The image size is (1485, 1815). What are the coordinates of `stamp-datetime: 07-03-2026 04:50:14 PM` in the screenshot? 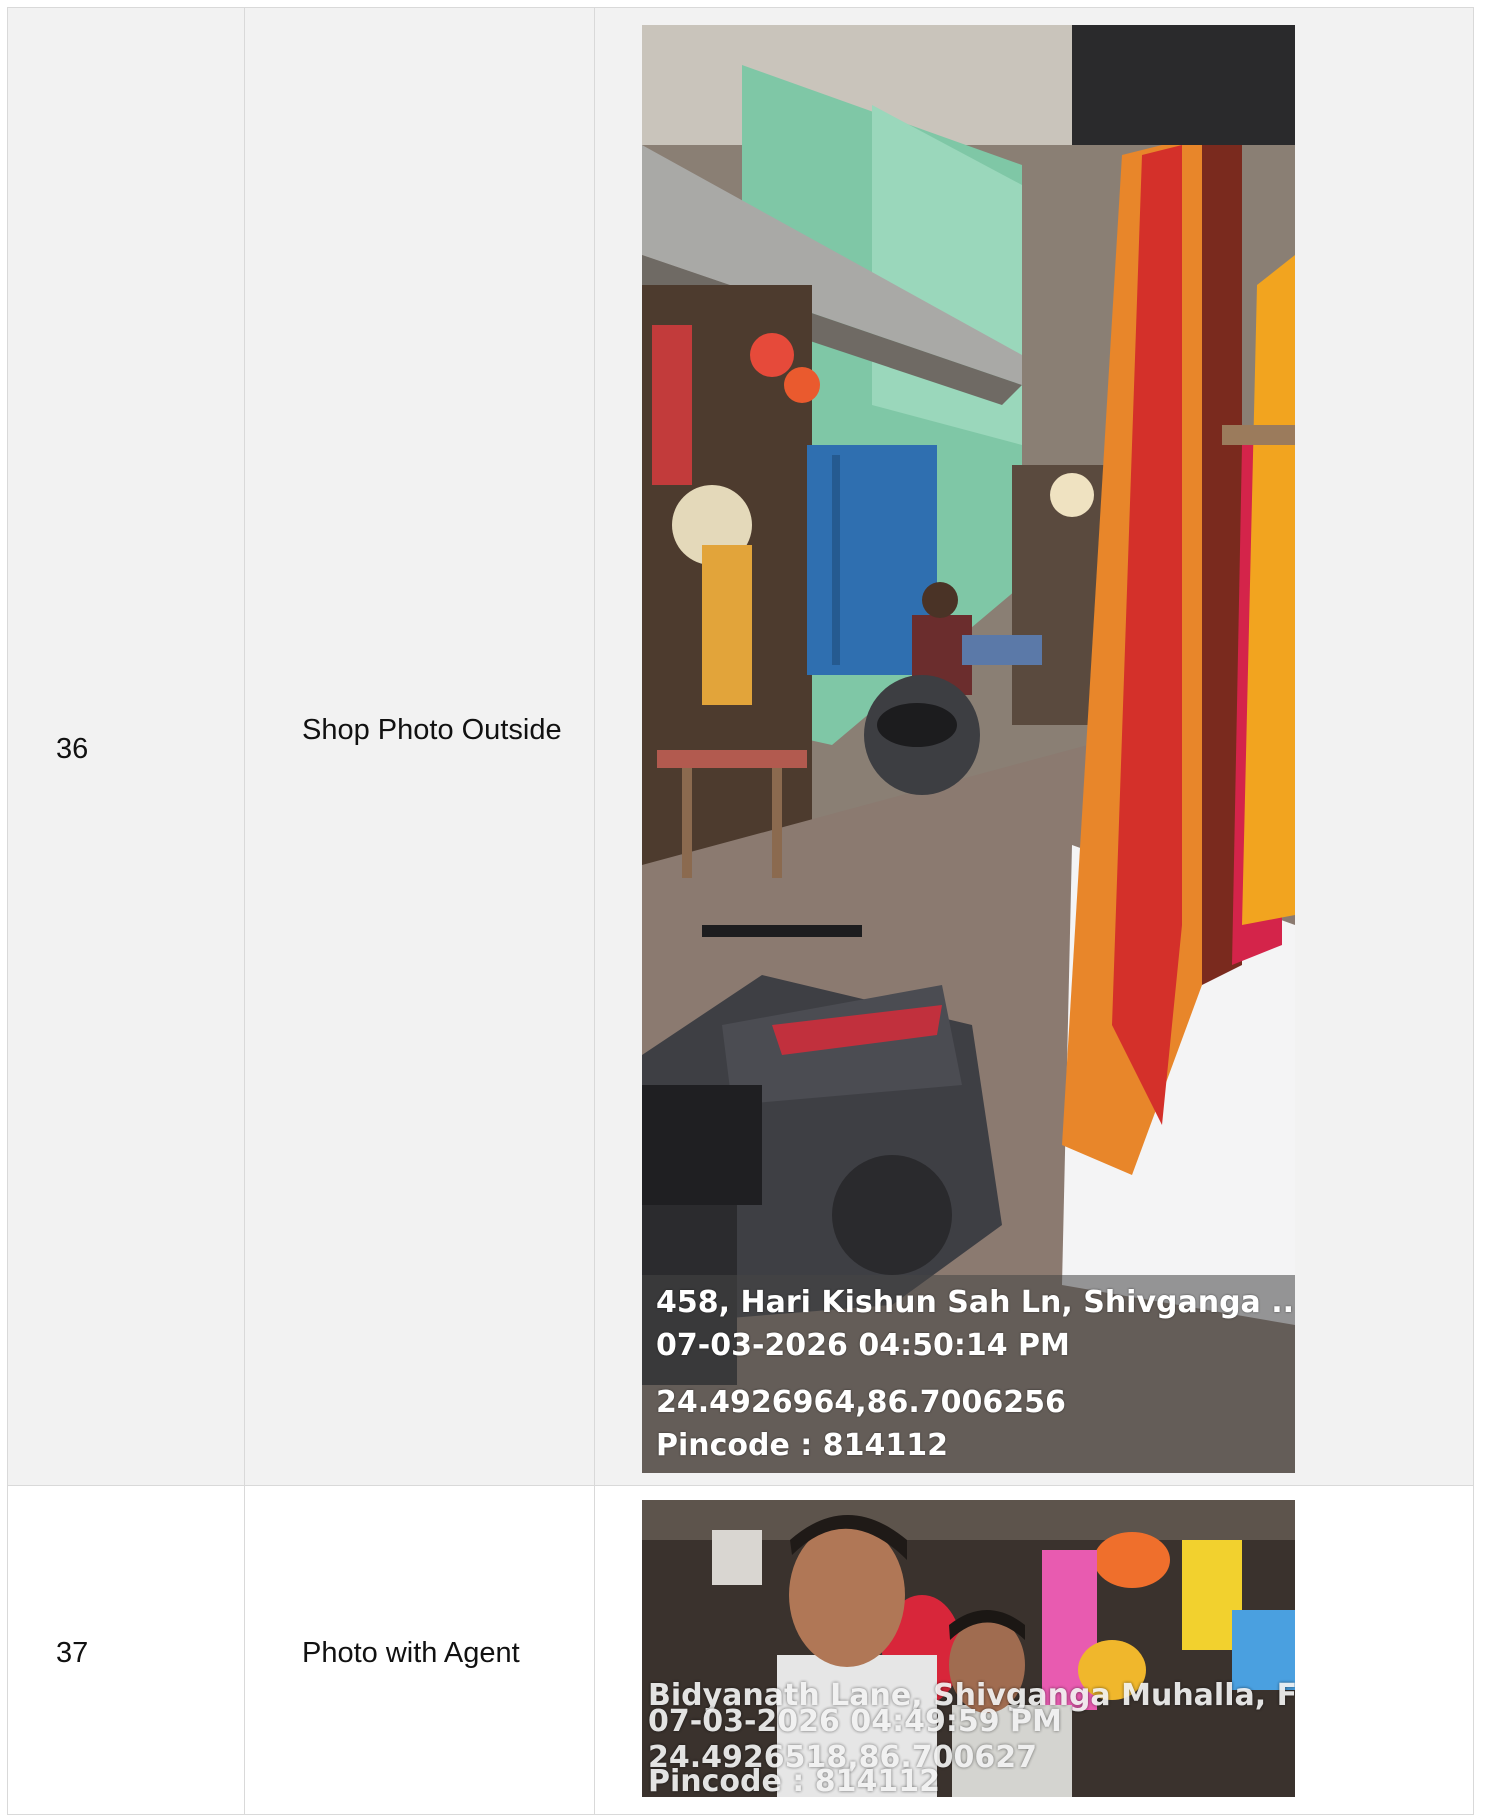 It's located at (863, 1345).